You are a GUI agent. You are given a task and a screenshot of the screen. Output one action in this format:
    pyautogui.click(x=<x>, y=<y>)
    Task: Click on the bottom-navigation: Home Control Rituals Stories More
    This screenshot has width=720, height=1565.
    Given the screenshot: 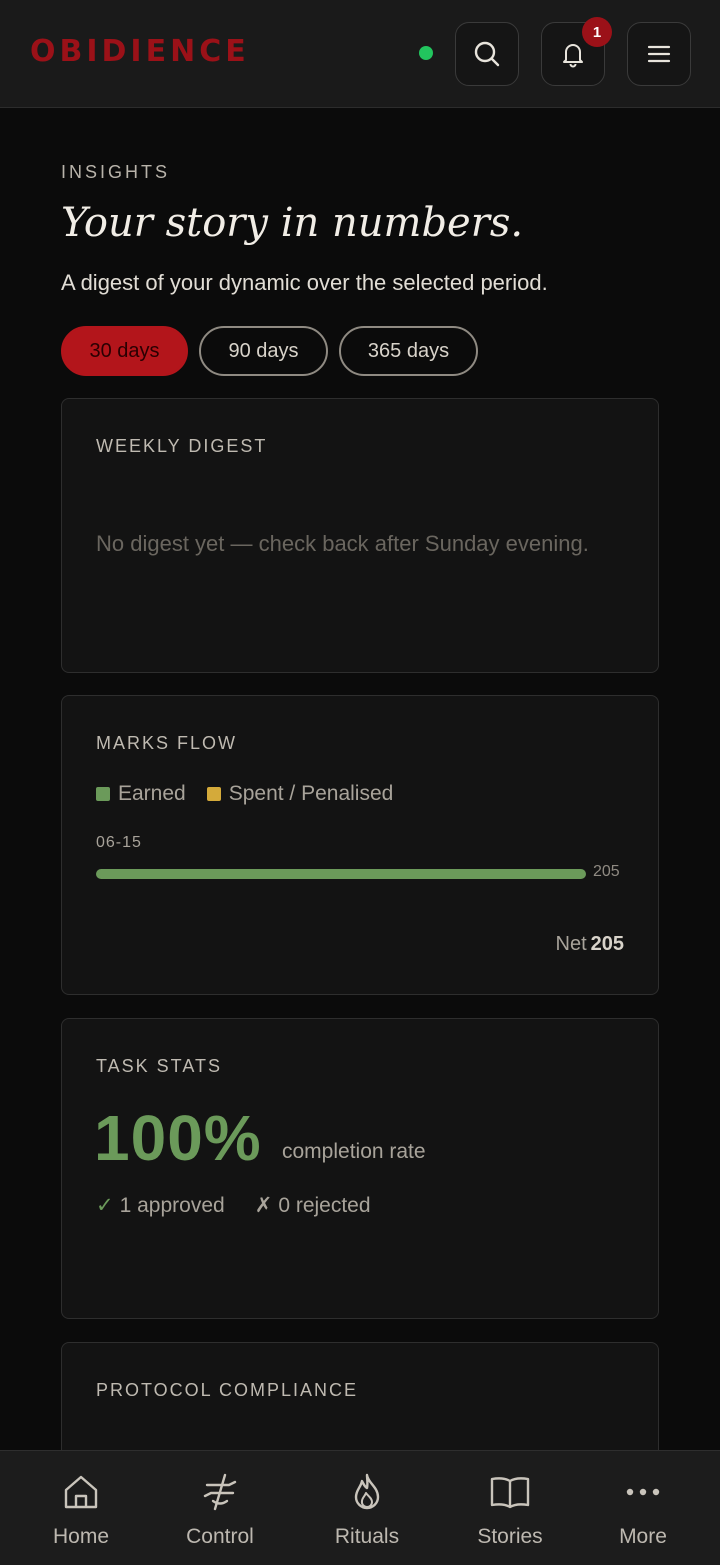 What is the action you would take?
    pyautogui.click(x=360, y=1507)
    